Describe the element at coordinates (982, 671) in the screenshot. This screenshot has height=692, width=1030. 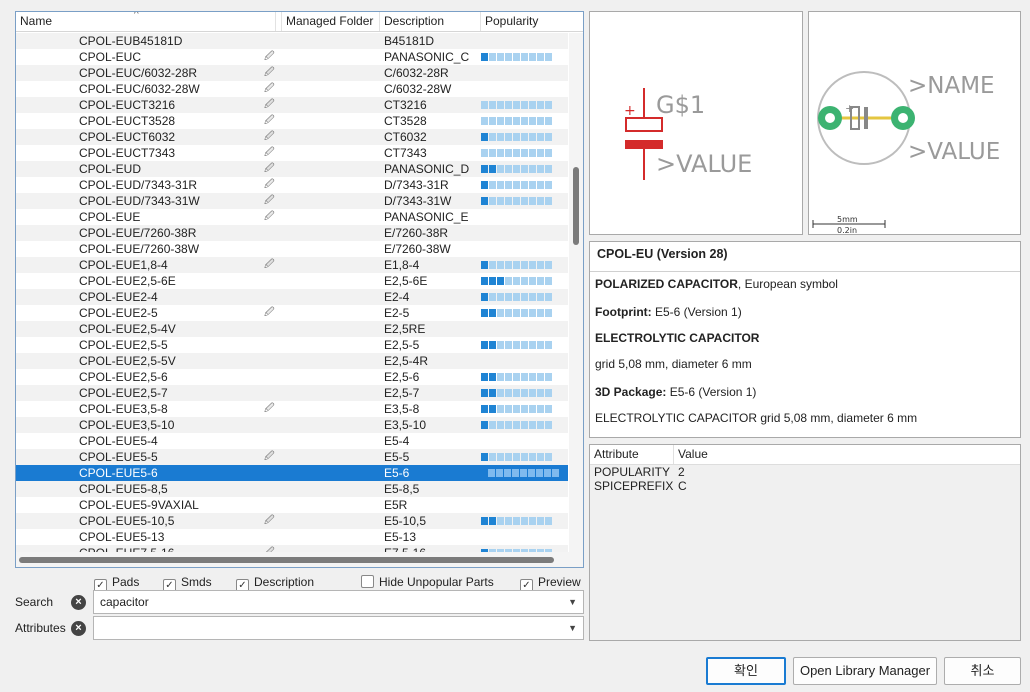
I see `cancel-button: 취소` at that location.